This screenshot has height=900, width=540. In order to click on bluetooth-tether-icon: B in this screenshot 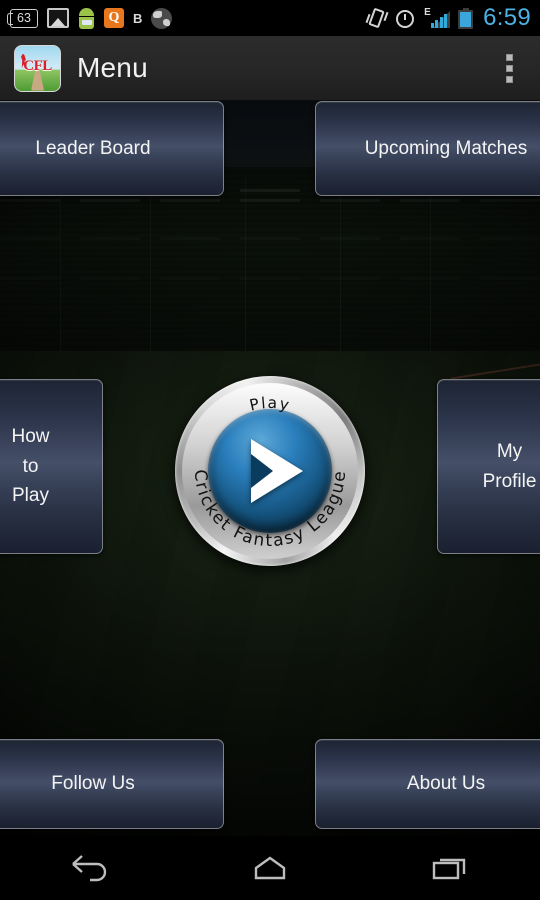, I will do `click(138, 18)`.